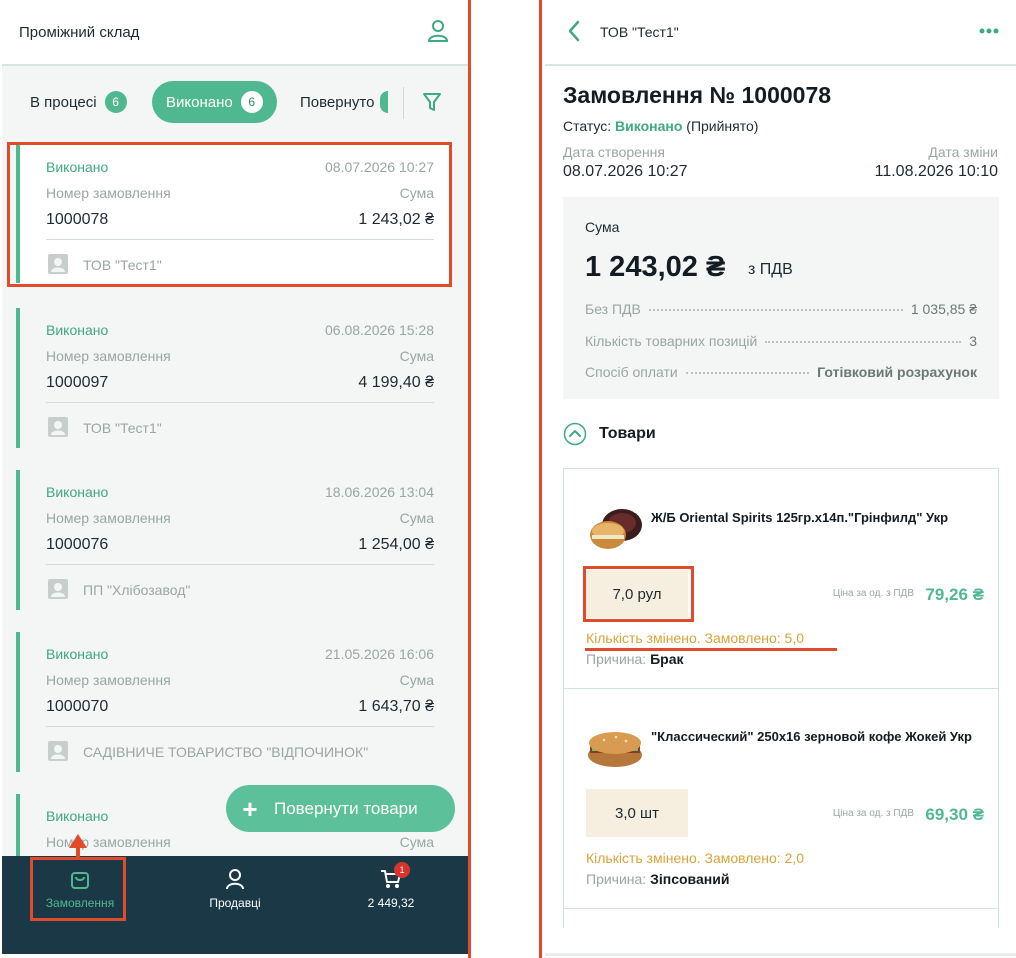 The width and height of the screenshot is (1016, 958). Describe the element at coordinates (346, 808) in the screenshot. I see `return-goods-label: Повернути товари` at that location.